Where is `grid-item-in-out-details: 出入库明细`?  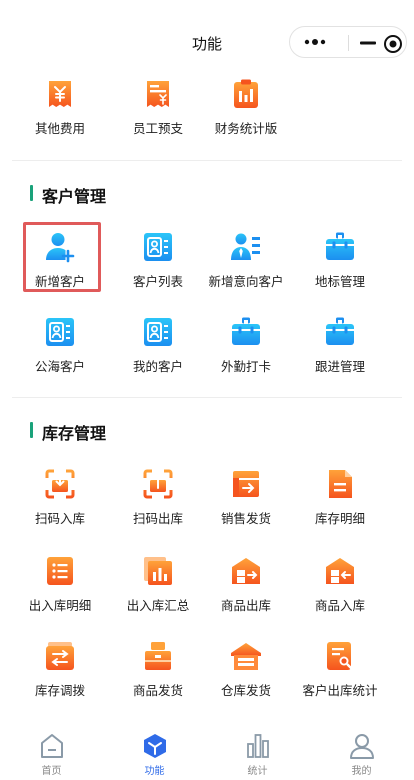
grid-item-in-out-details: 出入库明细 is located at coordinates (60, 592).